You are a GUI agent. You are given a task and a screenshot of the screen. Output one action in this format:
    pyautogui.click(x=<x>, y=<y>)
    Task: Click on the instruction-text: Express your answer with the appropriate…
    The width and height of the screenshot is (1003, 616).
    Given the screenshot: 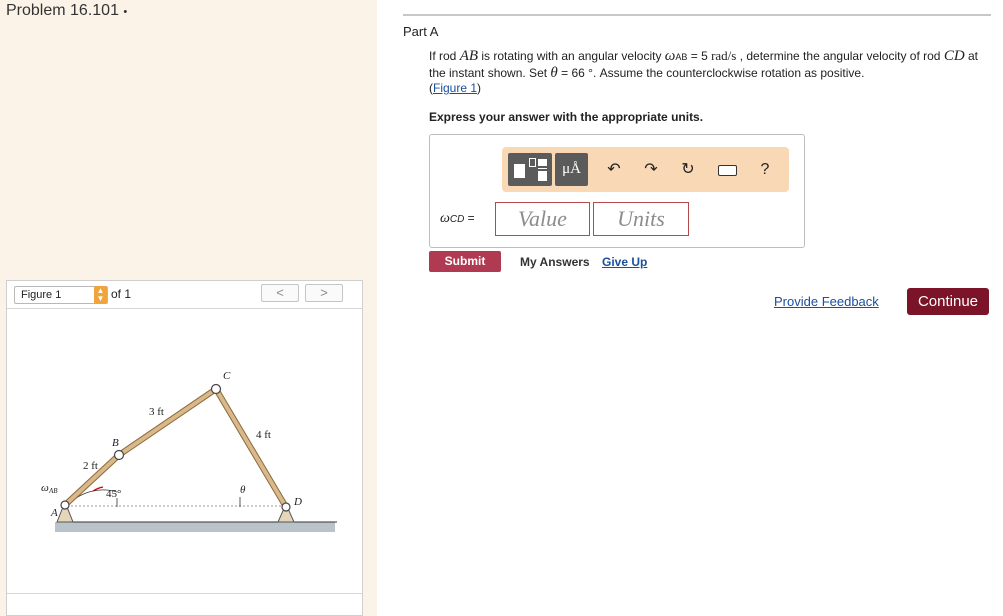 What is the action you would take?
    pyautogui.click(x=566, y=117)
    